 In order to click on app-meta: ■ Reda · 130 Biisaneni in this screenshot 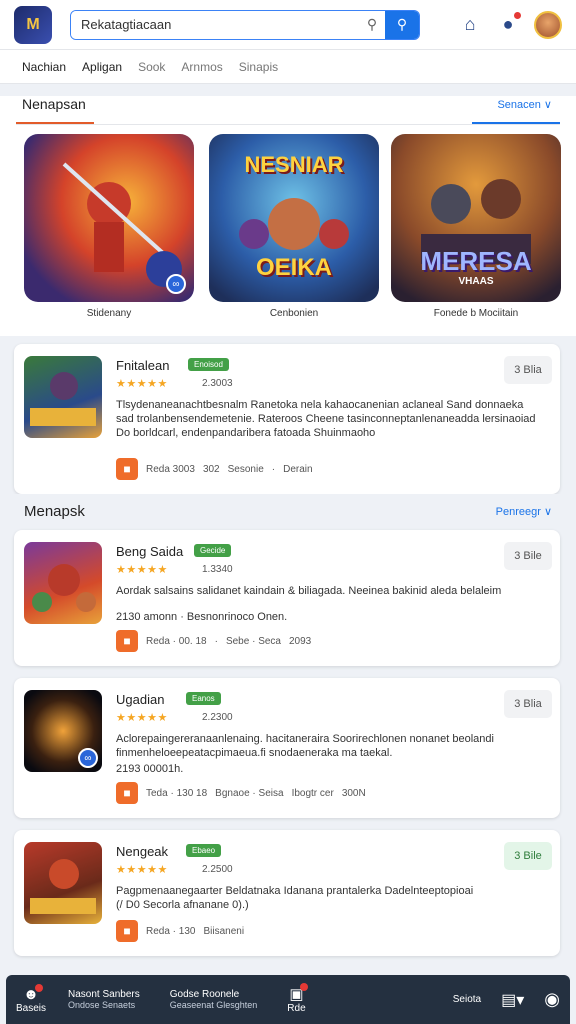, I will do `click(180, 931)`.